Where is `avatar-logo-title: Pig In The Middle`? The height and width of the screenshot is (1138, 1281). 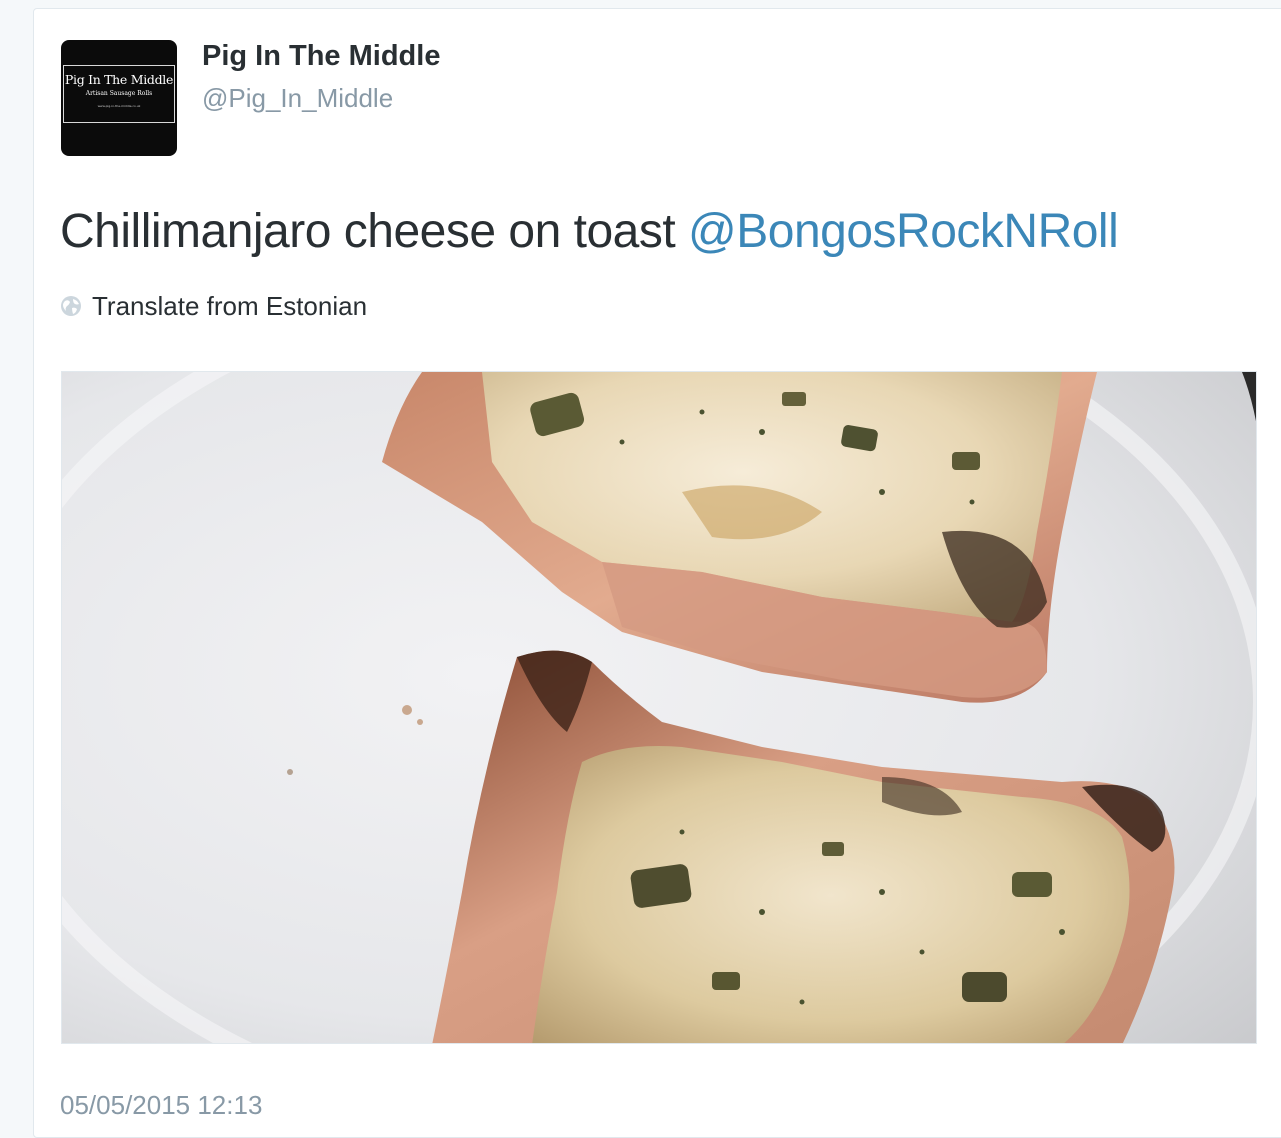 avatar-logo-title: Pig In The Middle is located at coordinates (119, 79).